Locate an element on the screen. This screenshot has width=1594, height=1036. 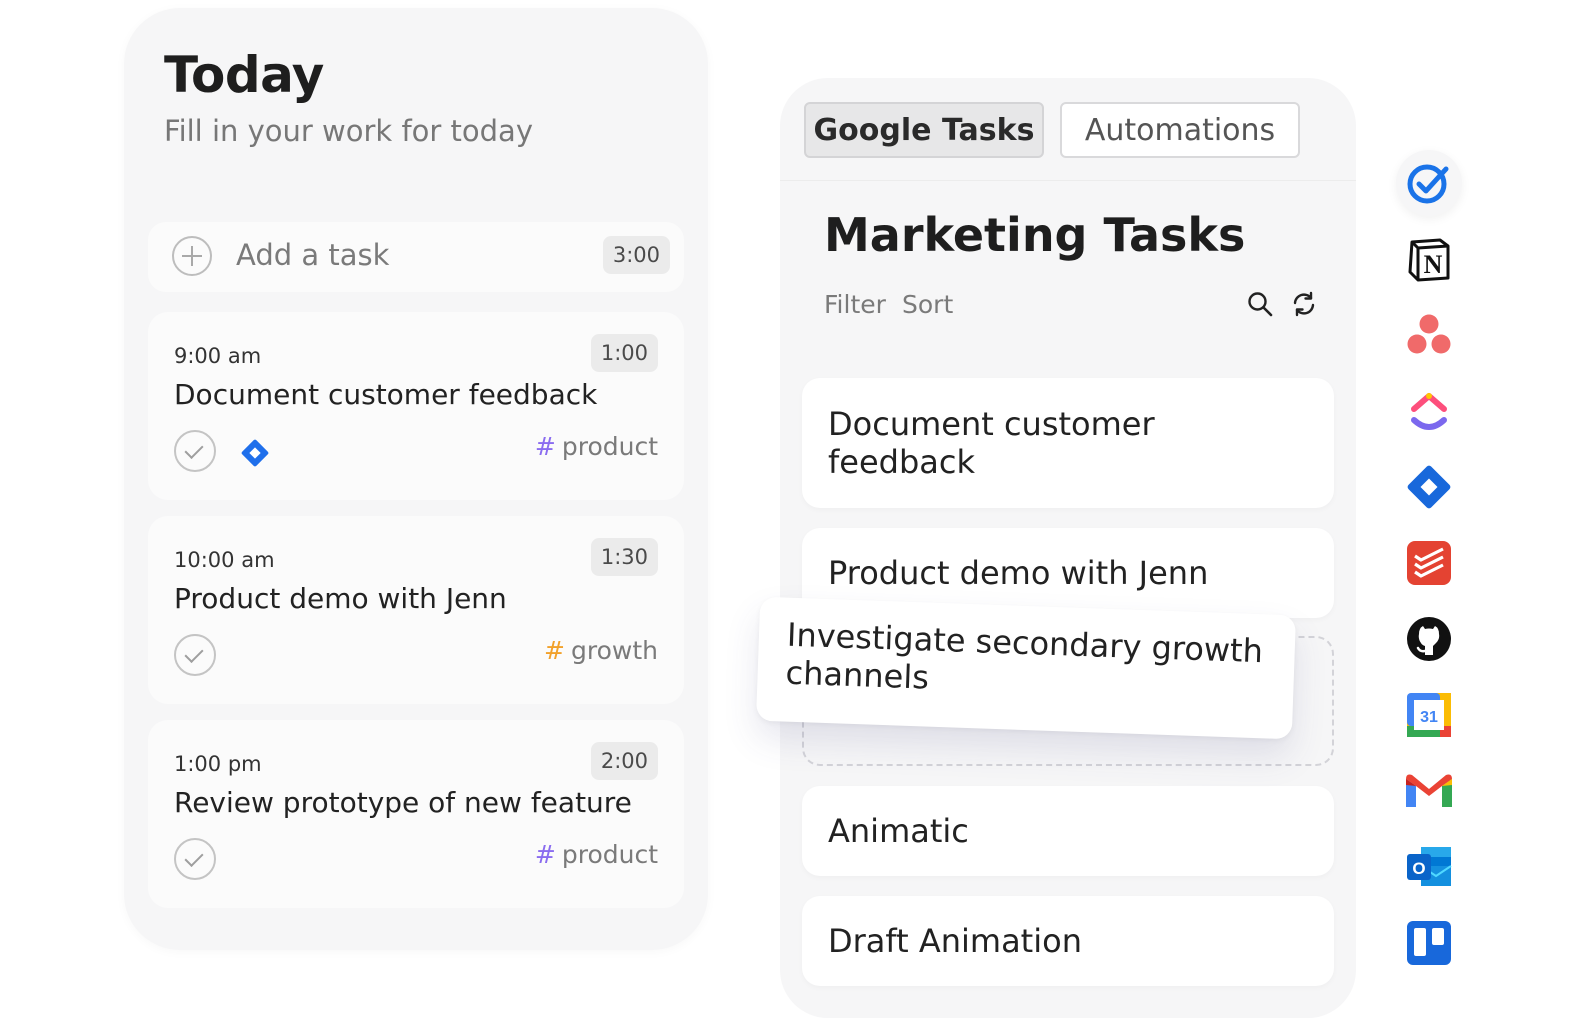
todoist-icon is located at coordinates (1429, 563).